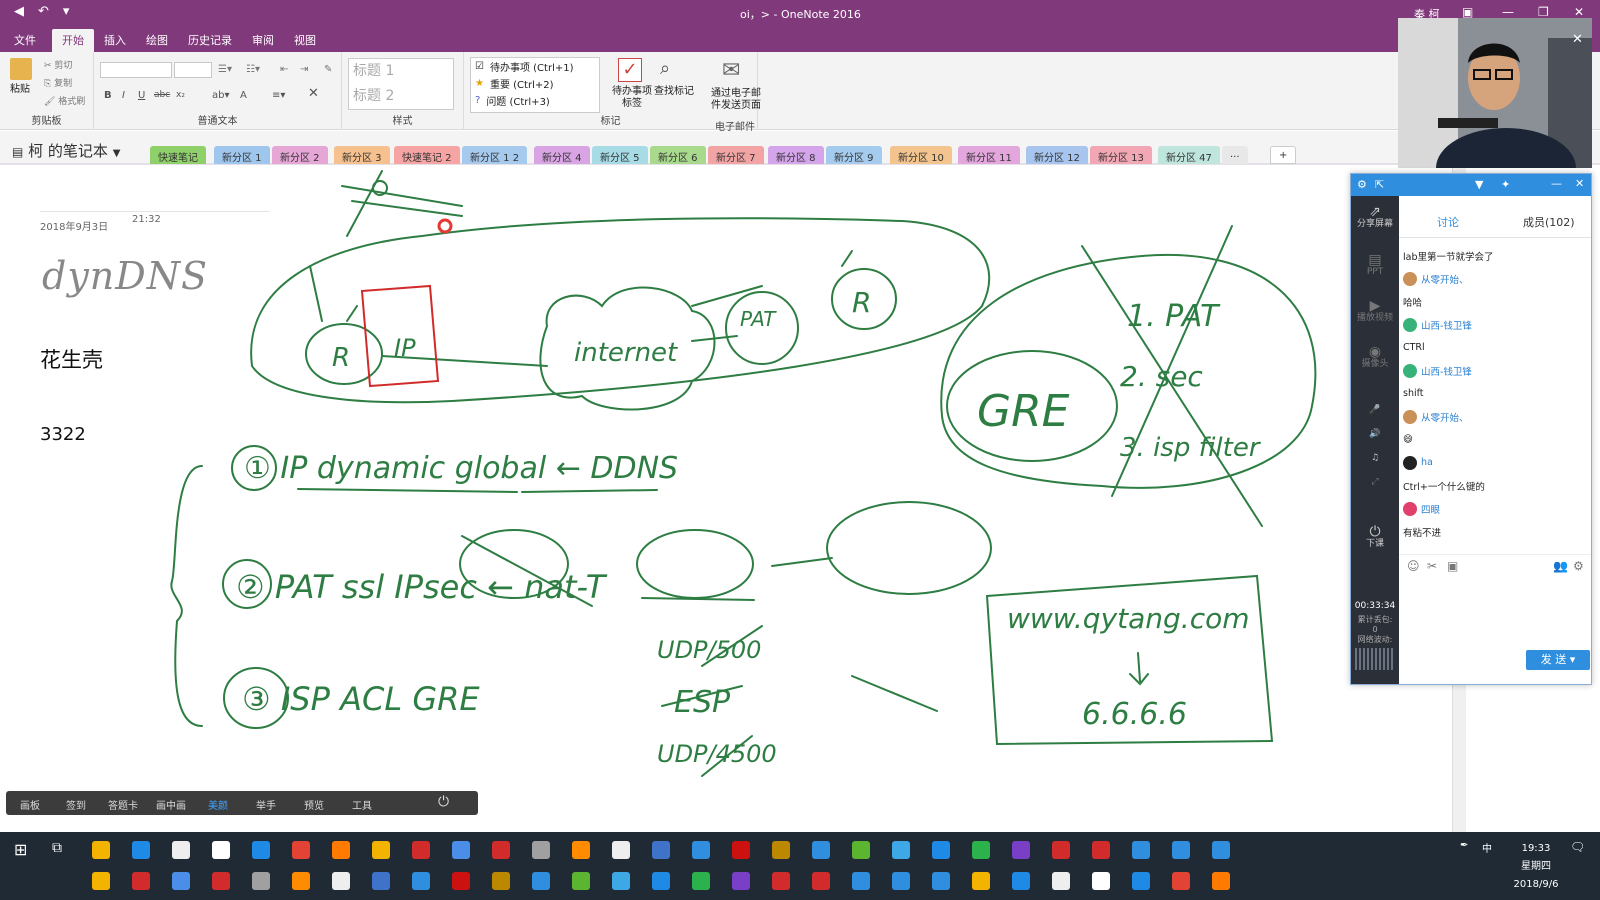 This screenshot has width=1600, height=900. What do you see at coordinates (157, 40) in the screenshot?
I see `tab-draw: 绘图` at bounding box center [157, 40].